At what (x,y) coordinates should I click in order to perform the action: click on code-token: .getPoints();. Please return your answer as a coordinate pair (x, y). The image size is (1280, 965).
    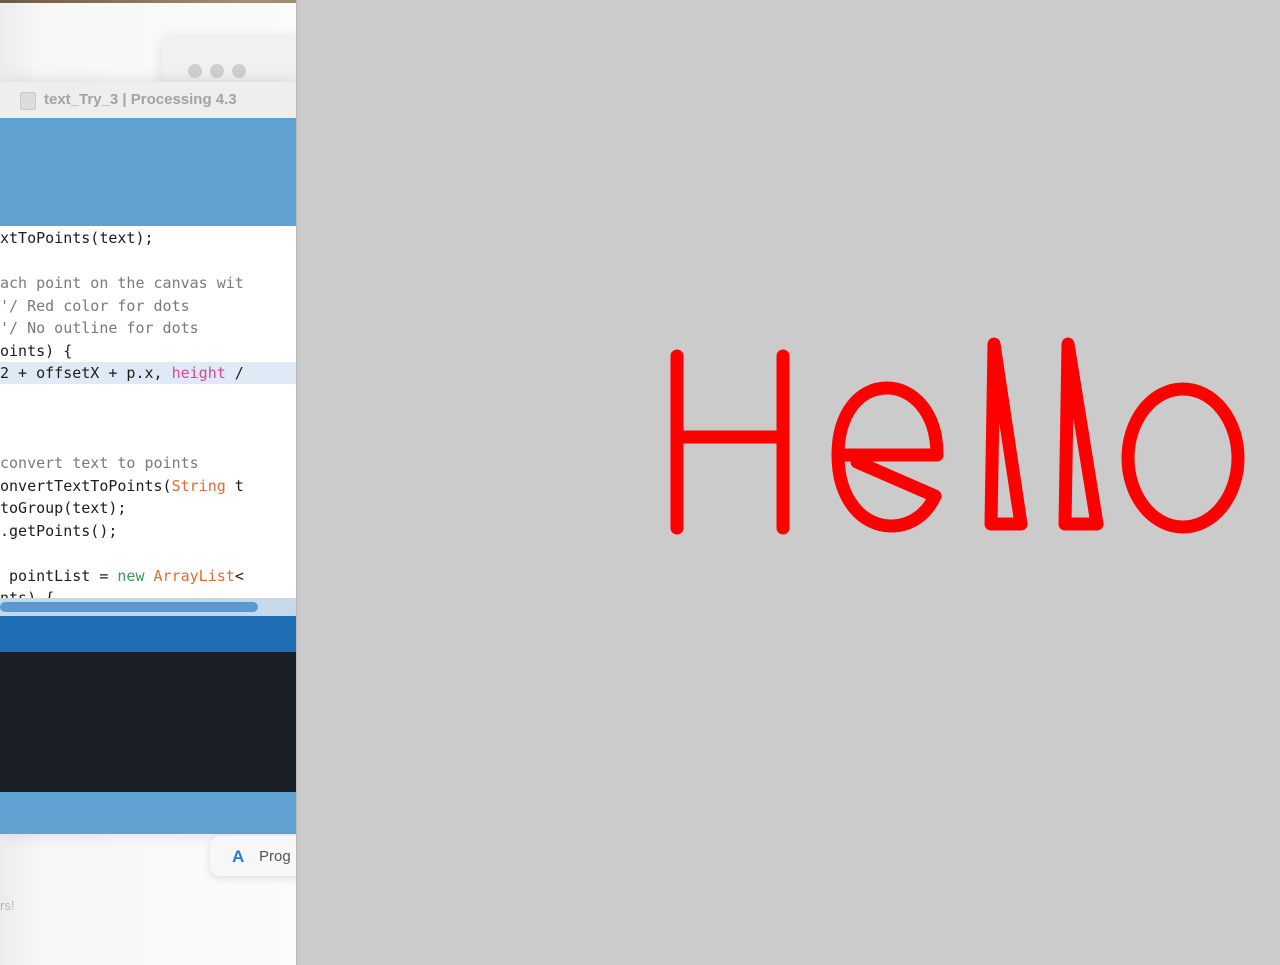
    Looking at the image, I should click on (59, 530).